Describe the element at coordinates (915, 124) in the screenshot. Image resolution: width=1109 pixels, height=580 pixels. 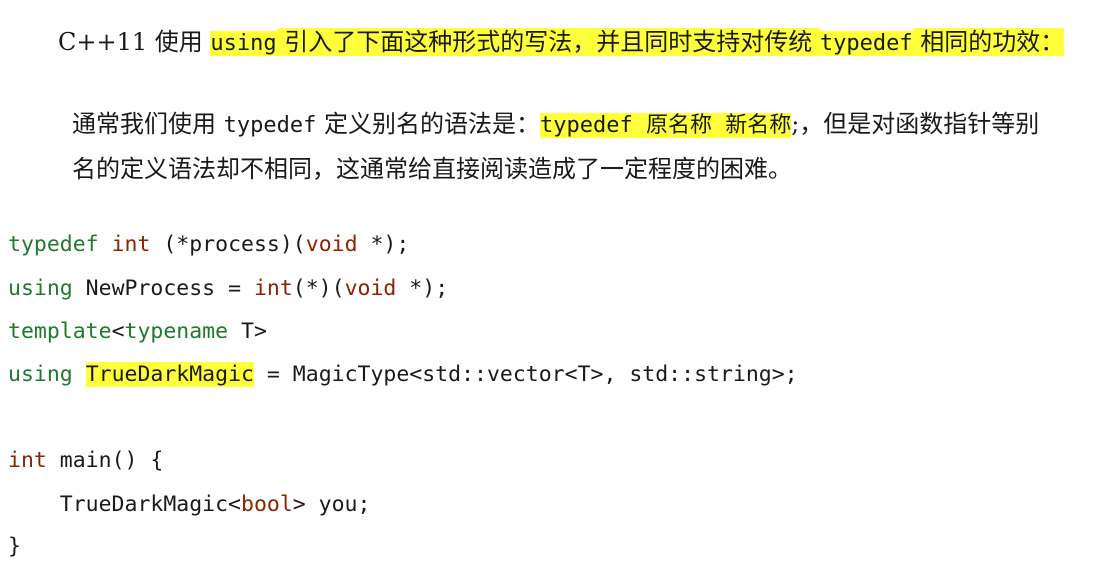
I see `prose-text: ;，但是对函数指针等别` at that location.